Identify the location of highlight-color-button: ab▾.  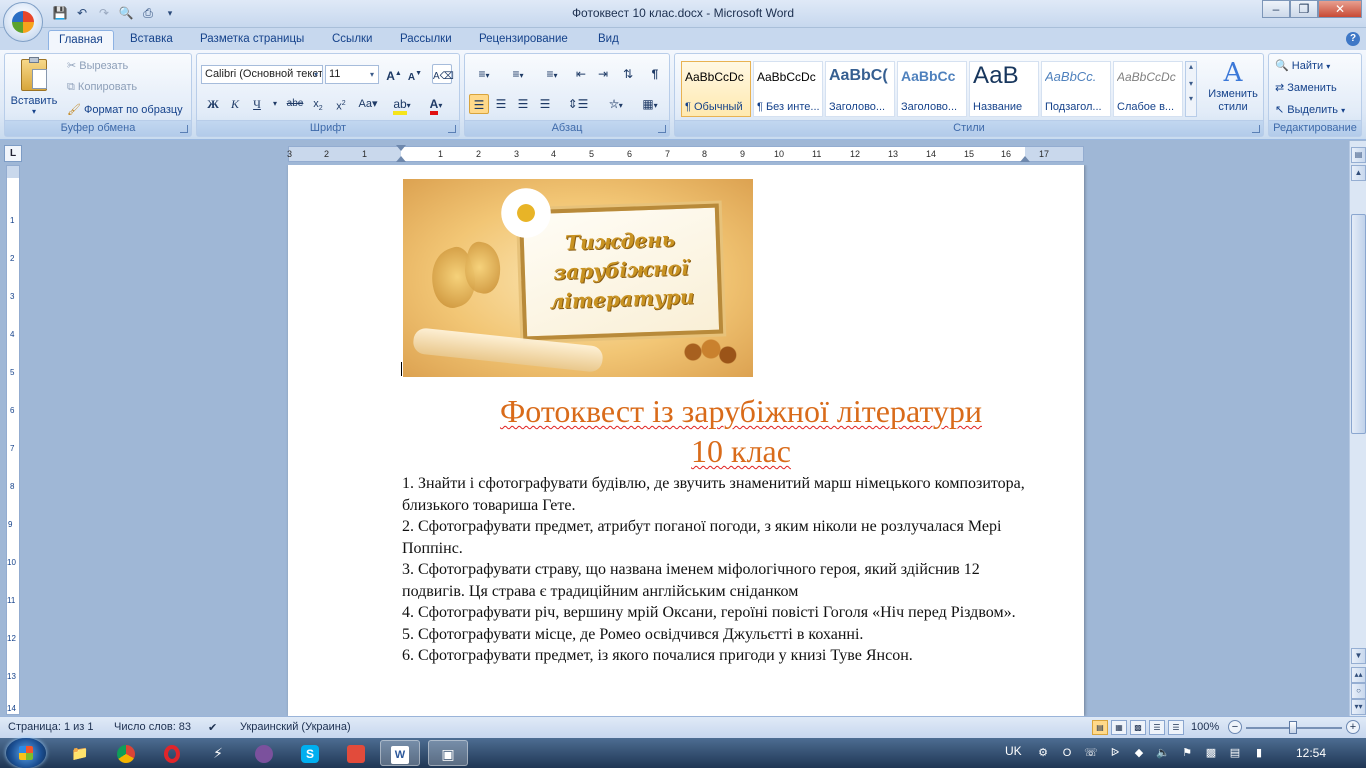
(402, 104).